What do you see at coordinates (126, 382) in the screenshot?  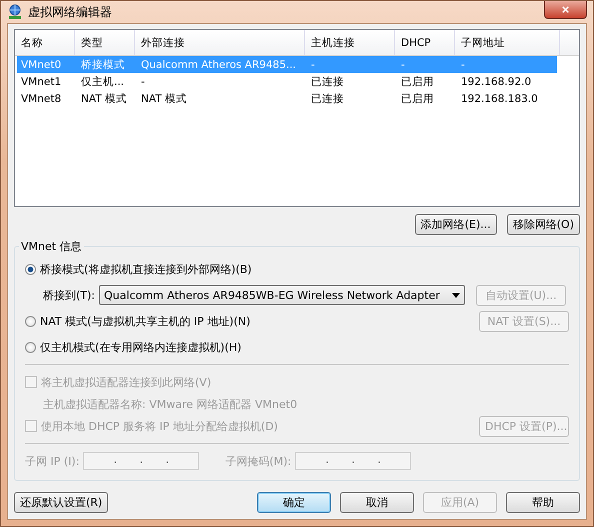 I see `checkbox-label: 将主机虚拟适配器连接到此网络(V)` at bounding box center [126, 382].